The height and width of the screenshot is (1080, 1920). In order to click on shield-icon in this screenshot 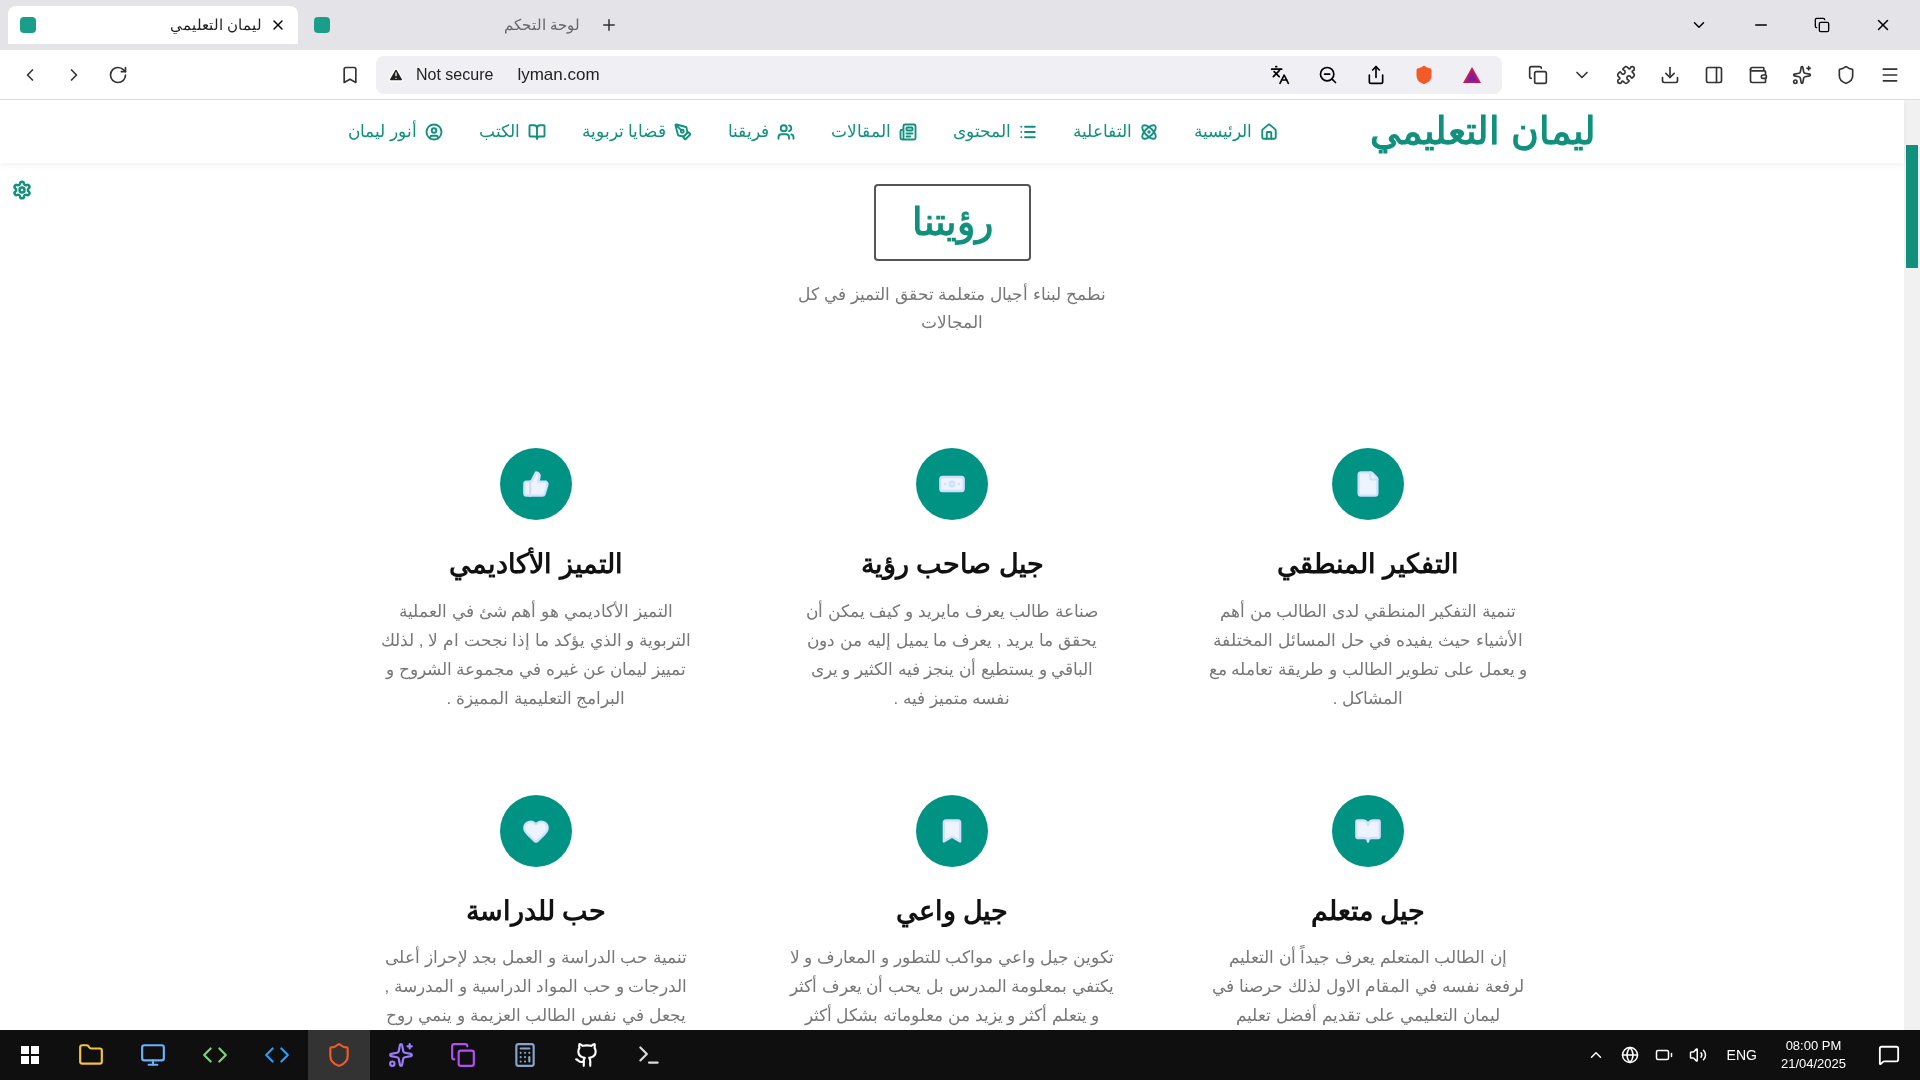, I will do `click(1846, 74)`.